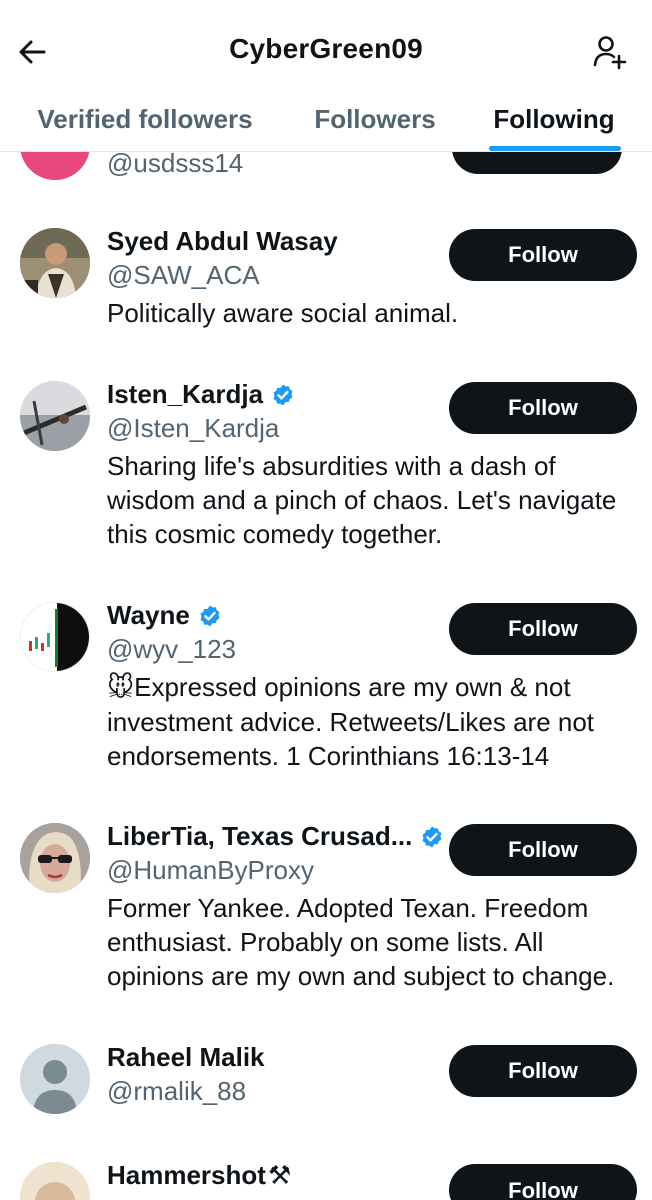 The height and width of the screenshot is (1200, 652). I want to click on back-button, so click(32, 52).